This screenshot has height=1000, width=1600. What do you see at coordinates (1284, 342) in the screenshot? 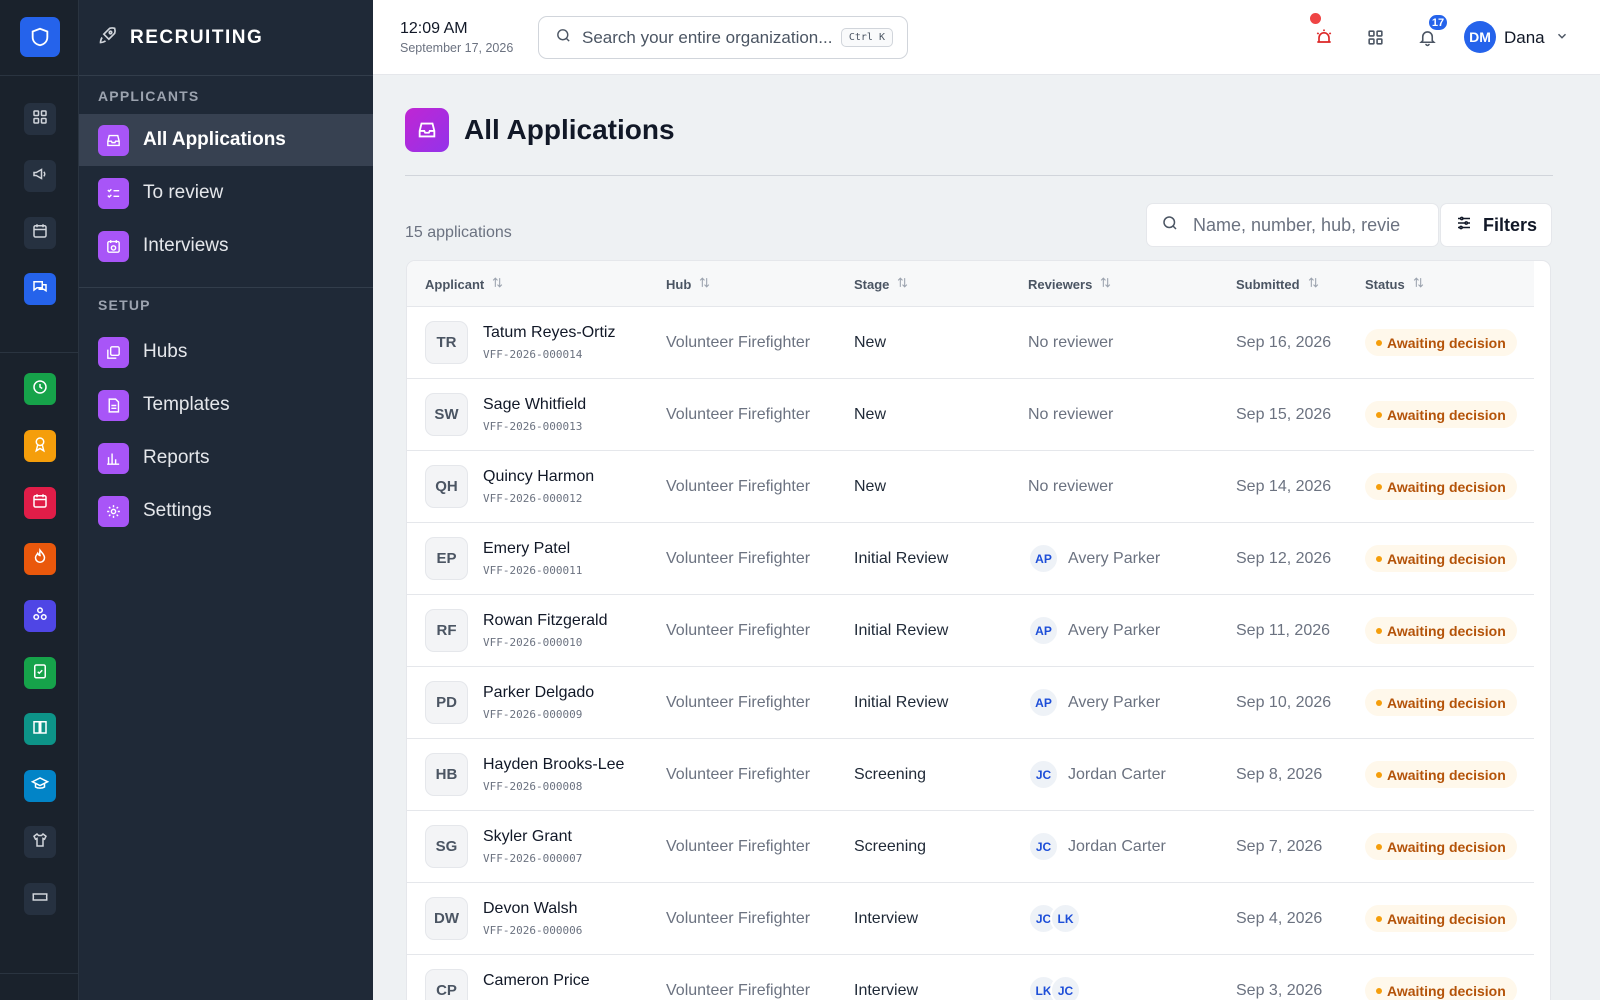
I see `submitted-cell: Sep 16, 2026` at bounding box center [1284, 342].